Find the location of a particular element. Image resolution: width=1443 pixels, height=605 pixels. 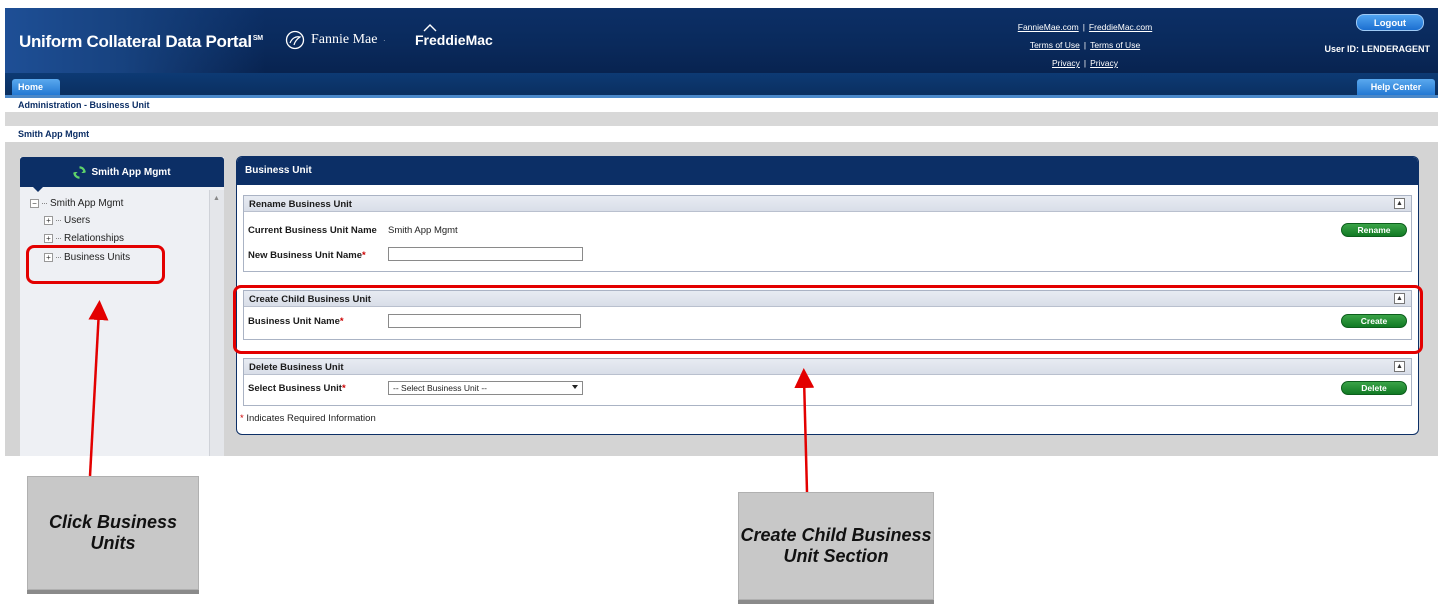

tree-header: Smith App Mgmt is located at coordinates (122, 172).